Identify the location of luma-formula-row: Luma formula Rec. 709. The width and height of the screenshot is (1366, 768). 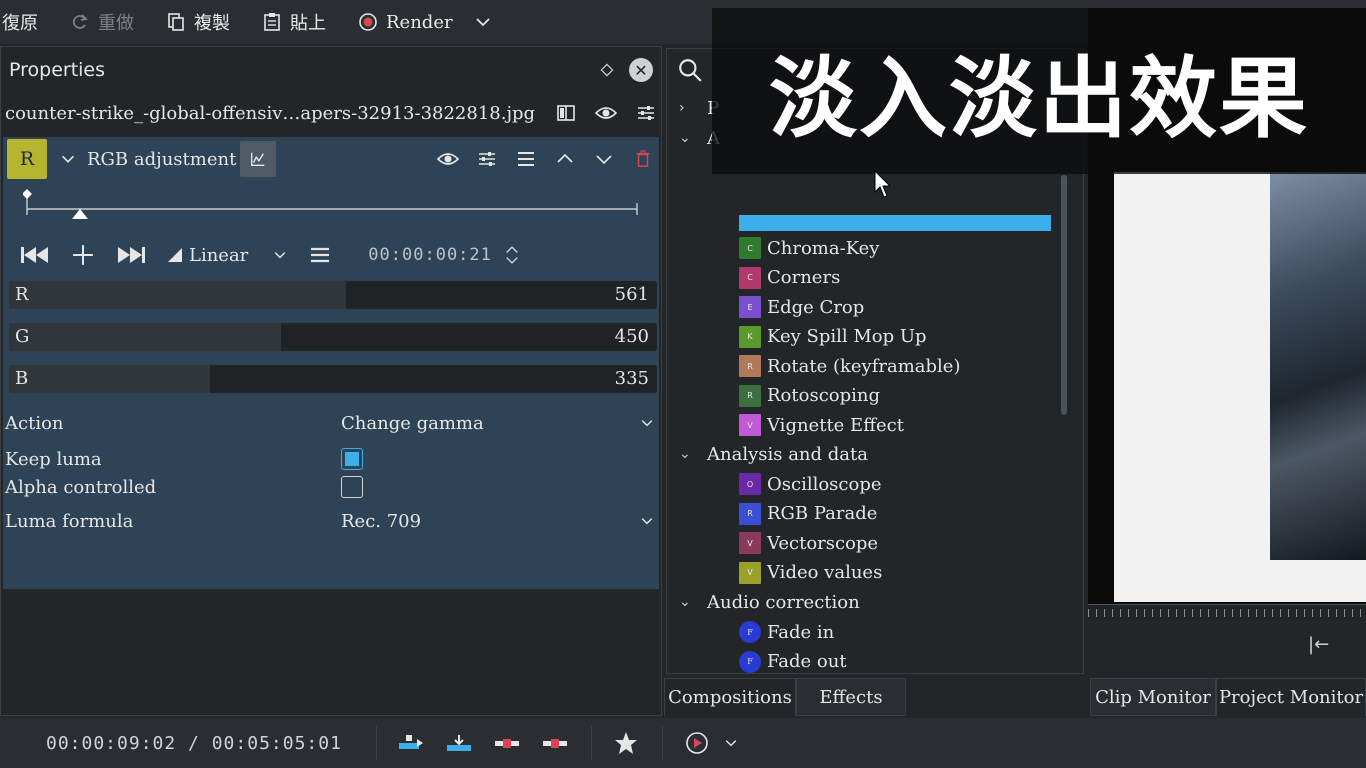
(330, 521).